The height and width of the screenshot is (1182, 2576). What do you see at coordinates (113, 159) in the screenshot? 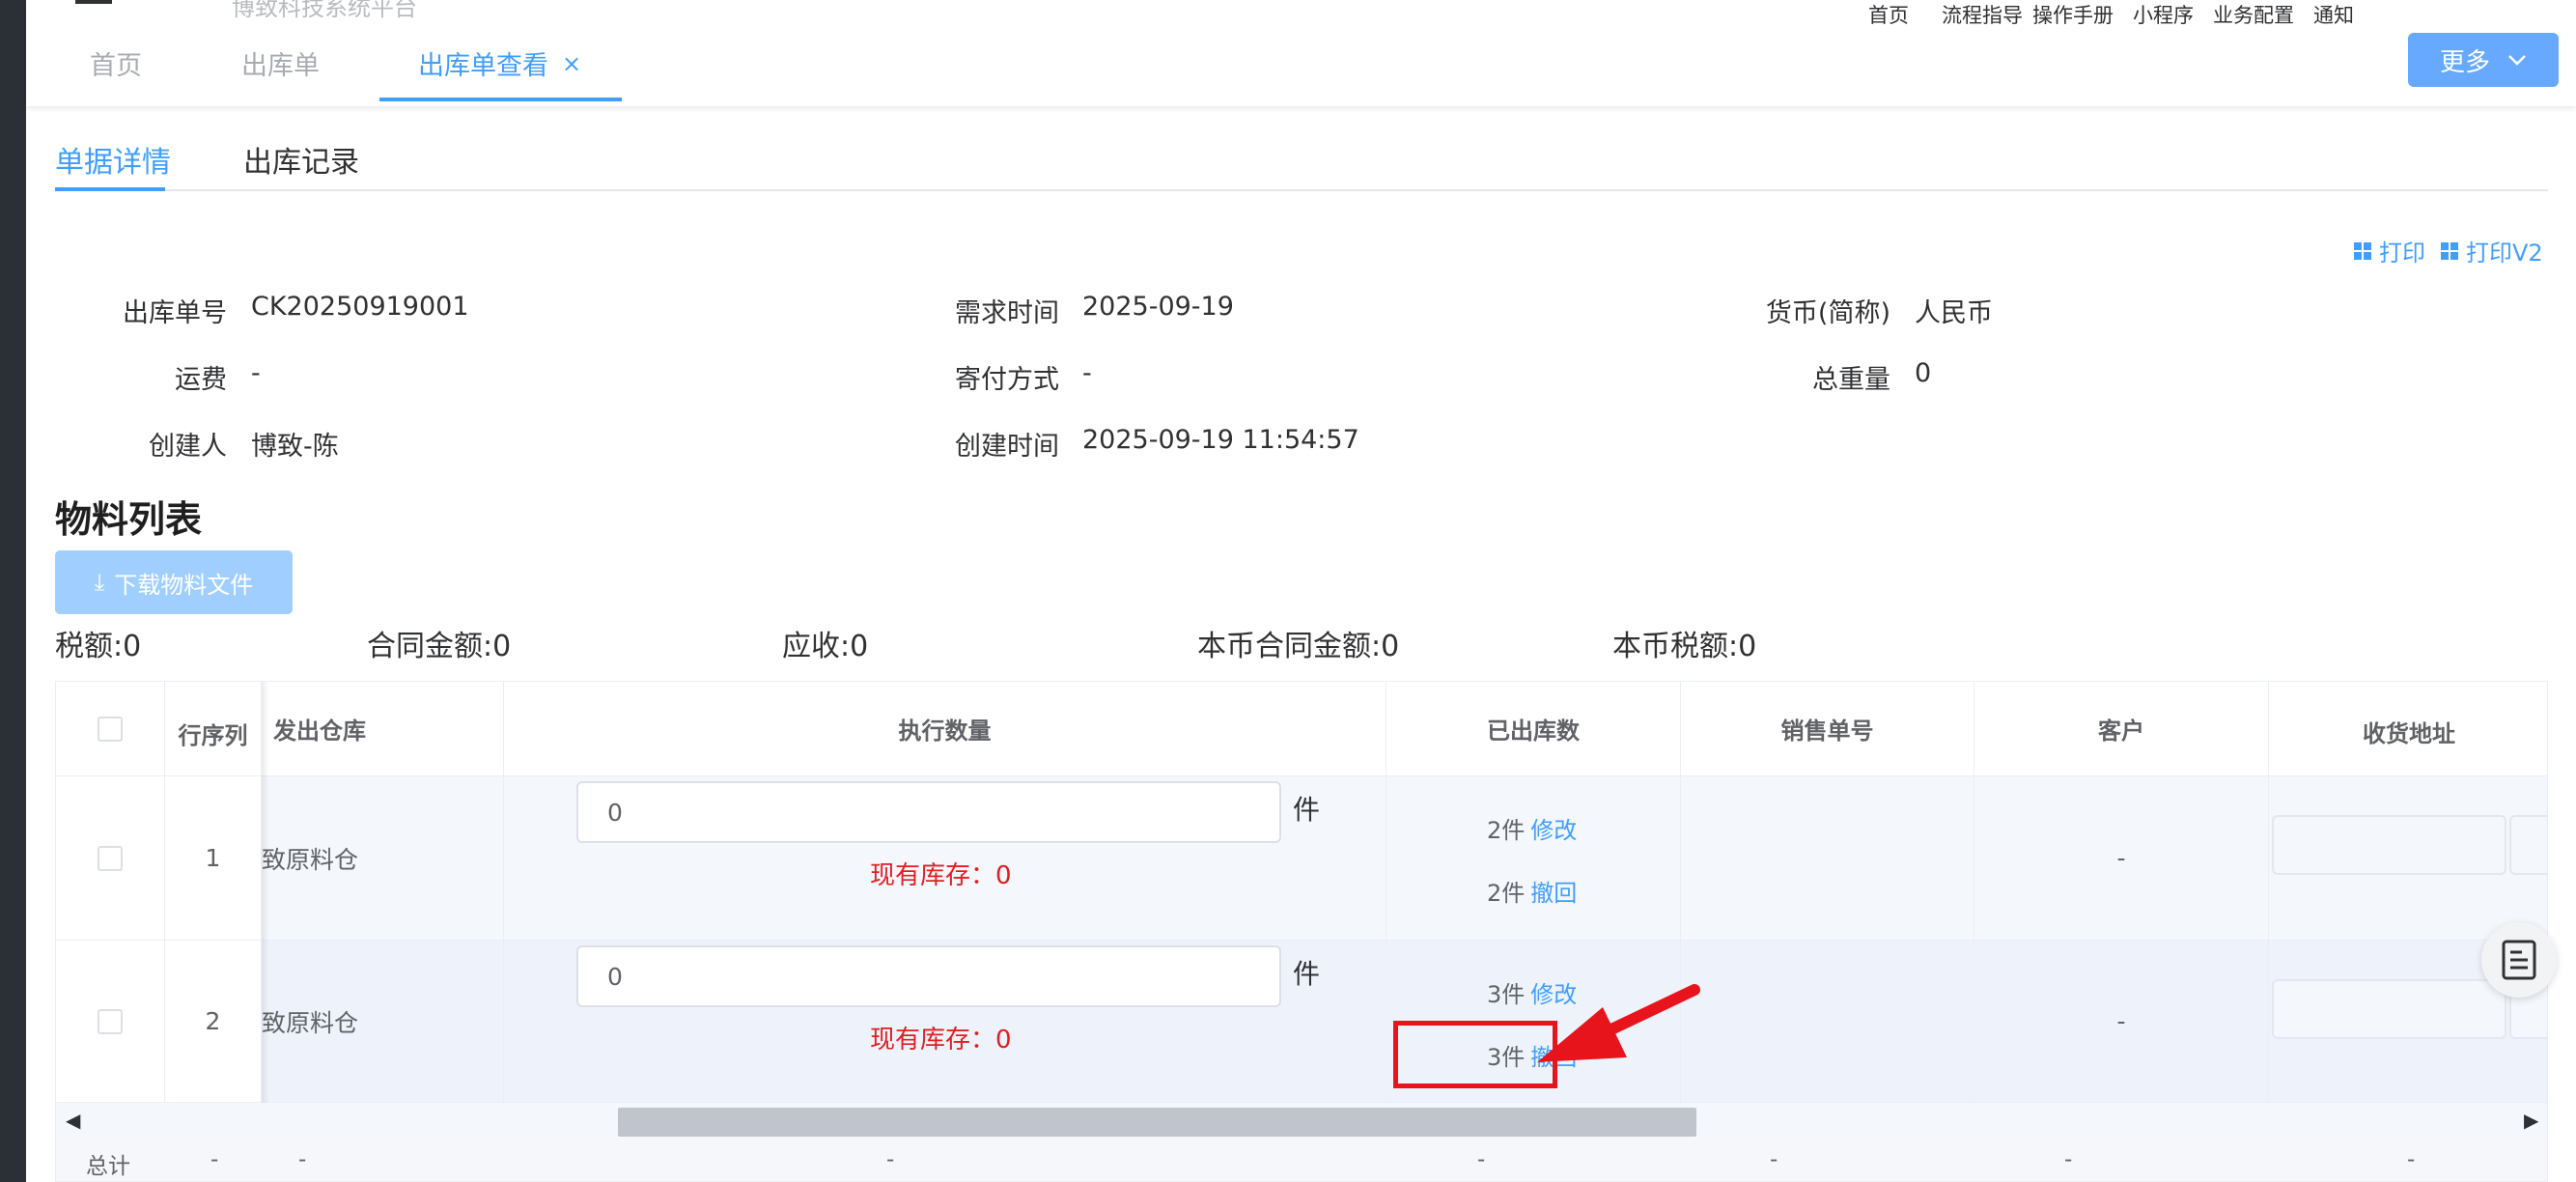
I see `subtab-details: 单据详情` at bounding box center [113, 159].